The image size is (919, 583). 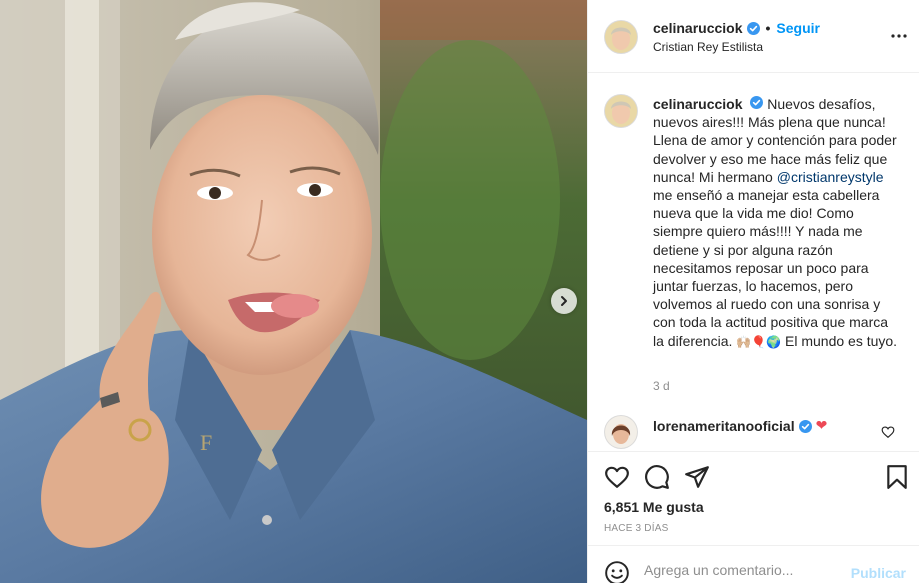 What do you see at coordinates (698, 28) in the screenshot?
I see `author-username: celinarucciok` at bounding box center [698, 28].